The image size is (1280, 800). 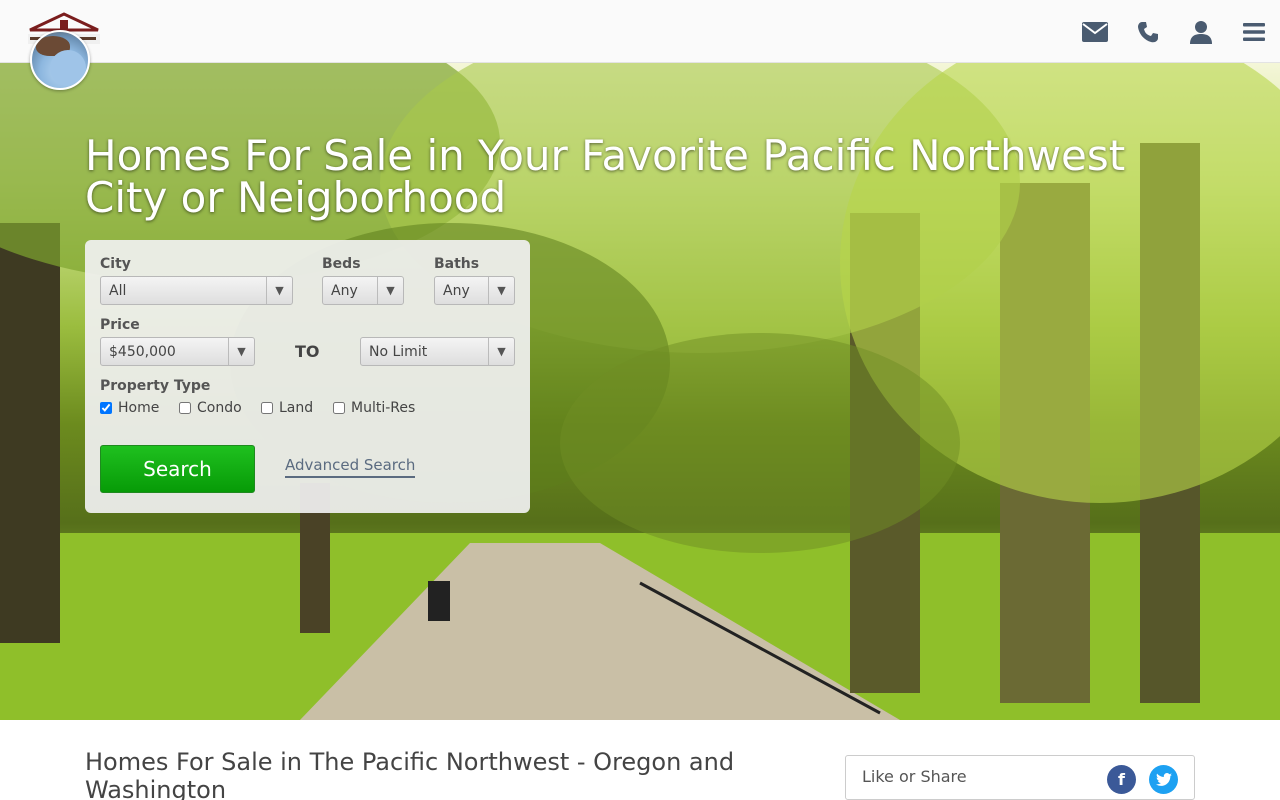 I want to click on type-multires-input, so click(x=339, y=408).